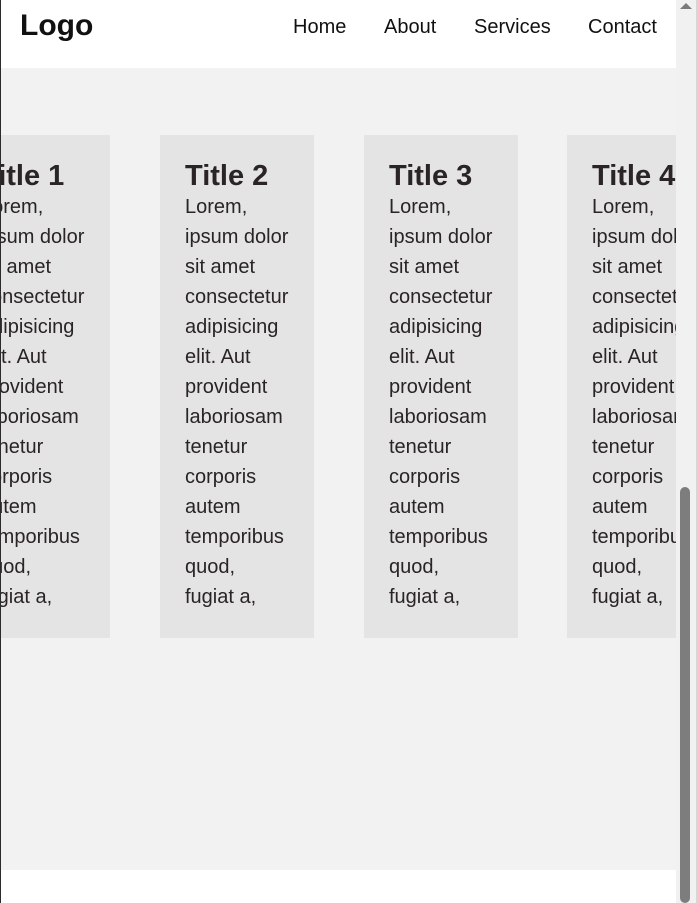  Describe the element at coordinates (33, 176) in the screenshot. I see `card-title: Title 1` at that location.